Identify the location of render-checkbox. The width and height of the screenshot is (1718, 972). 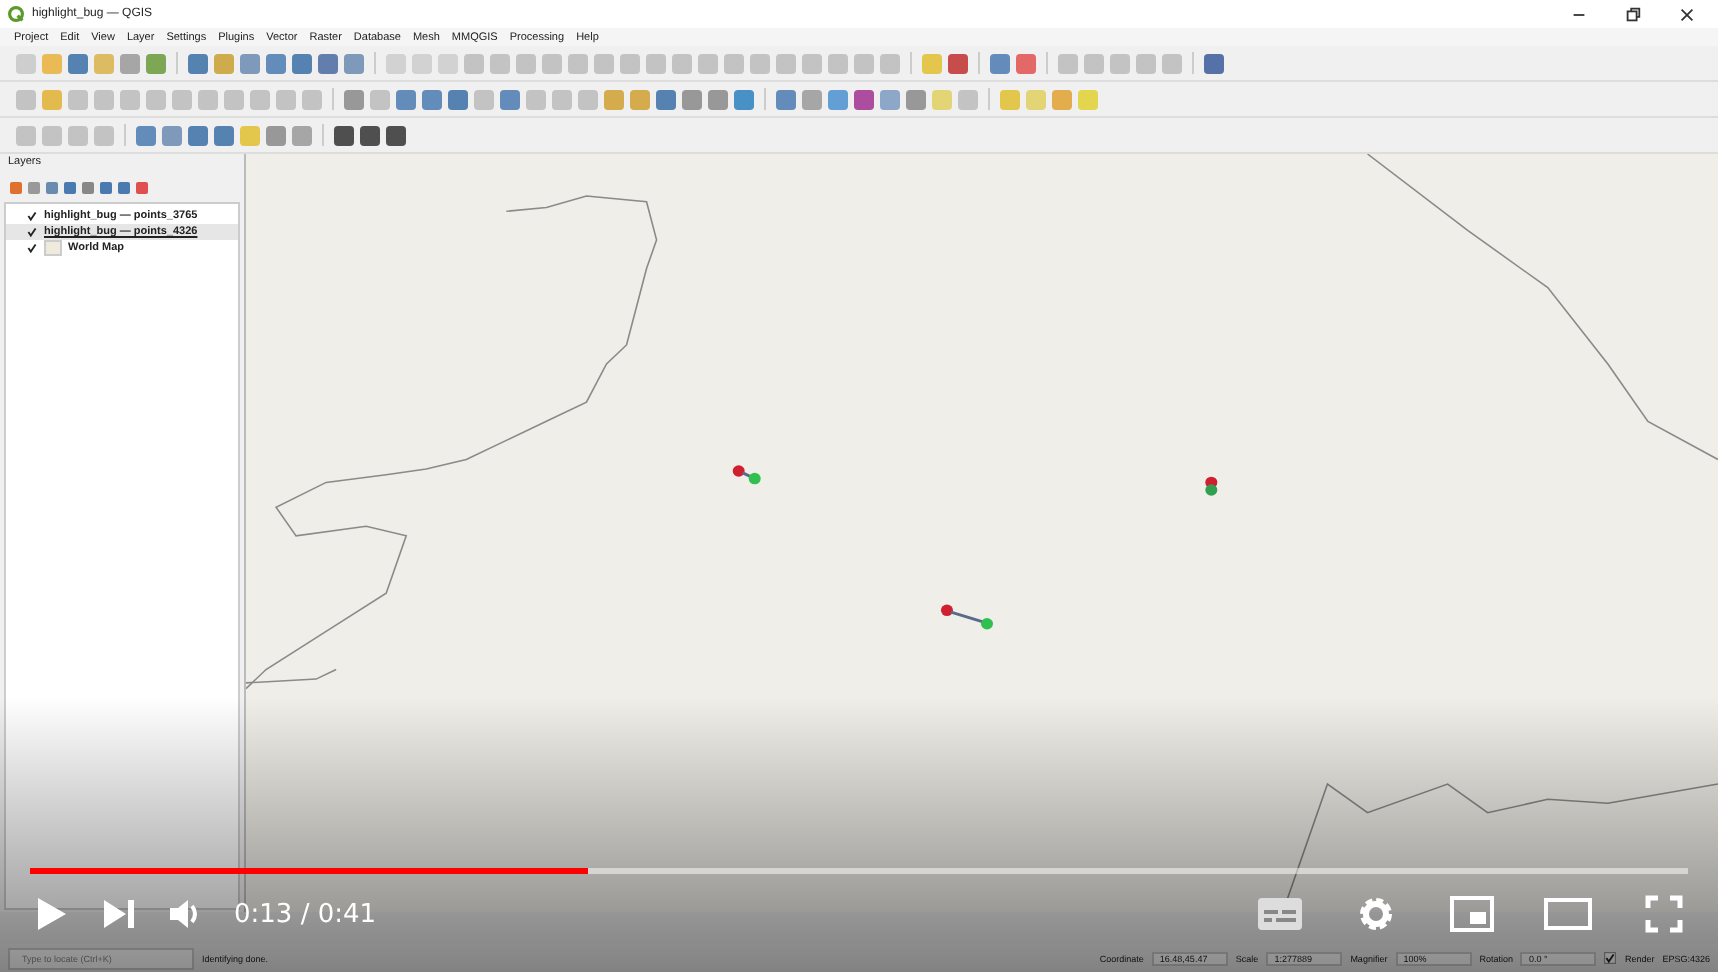
(1610, 958).